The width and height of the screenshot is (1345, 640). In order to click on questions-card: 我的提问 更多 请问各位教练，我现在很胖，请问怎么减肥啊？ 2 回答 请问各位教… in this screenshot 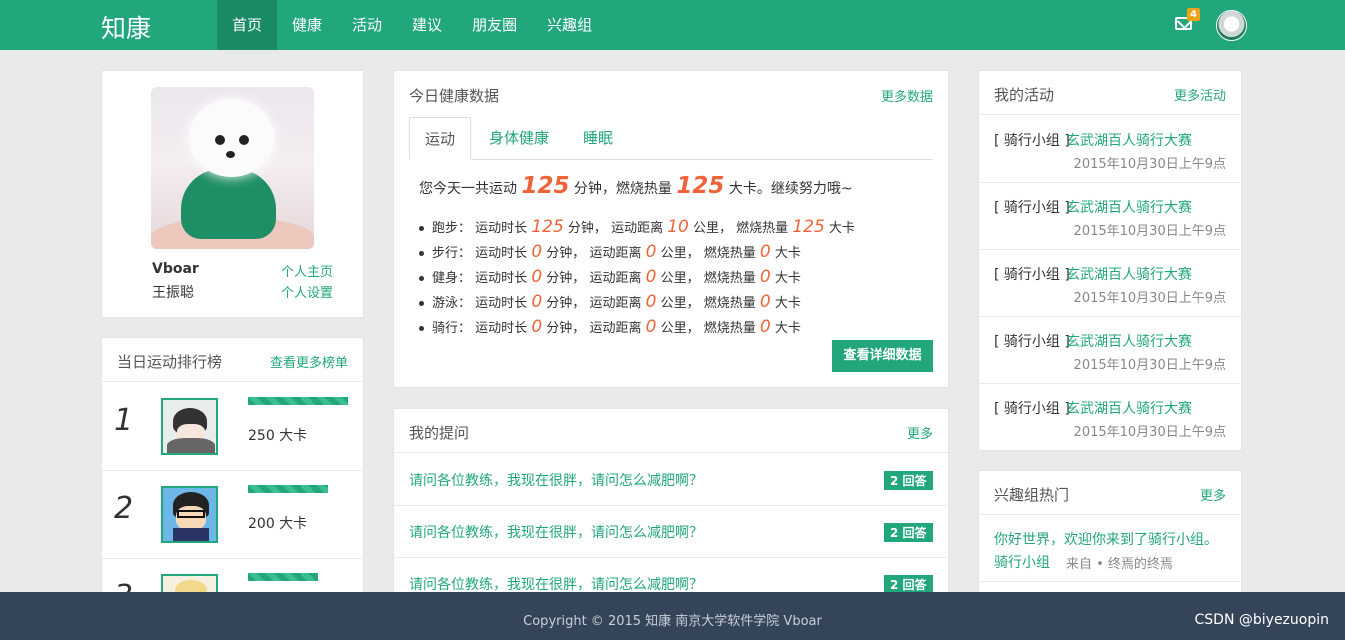, I will do `click(671, 508)`.